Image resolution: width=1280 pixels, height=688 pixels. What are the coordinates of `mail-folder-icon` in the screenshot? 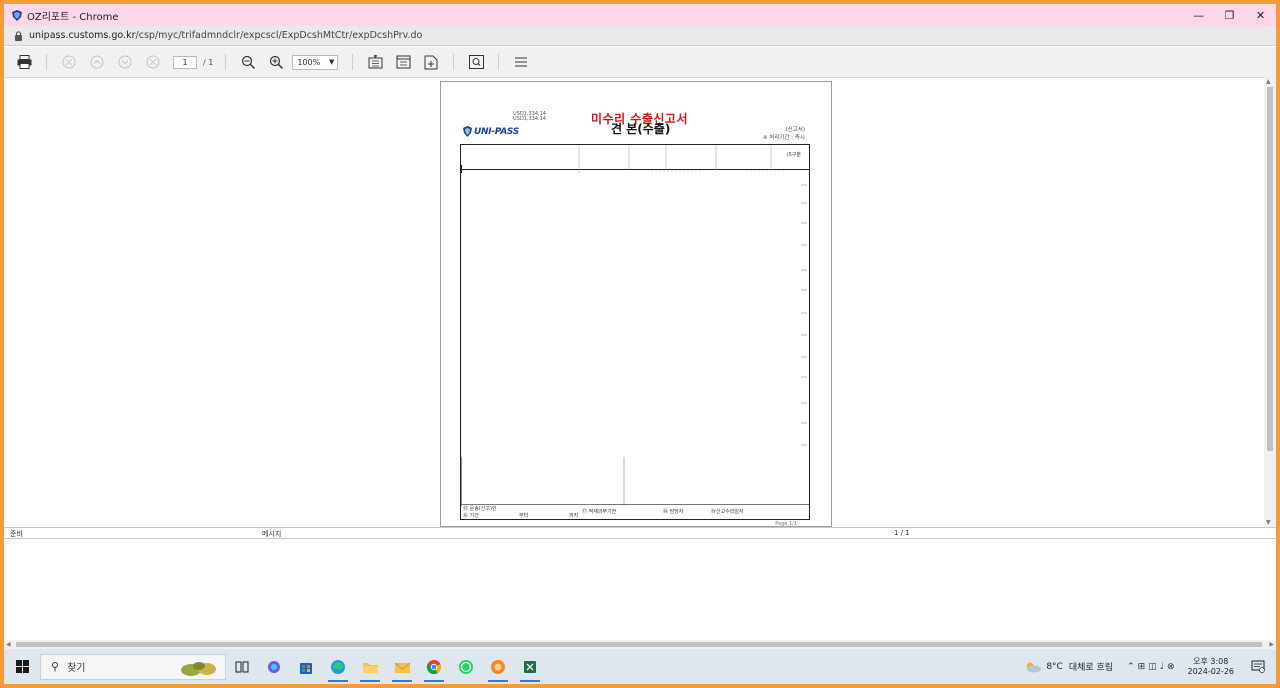 It's located at (402, 666).